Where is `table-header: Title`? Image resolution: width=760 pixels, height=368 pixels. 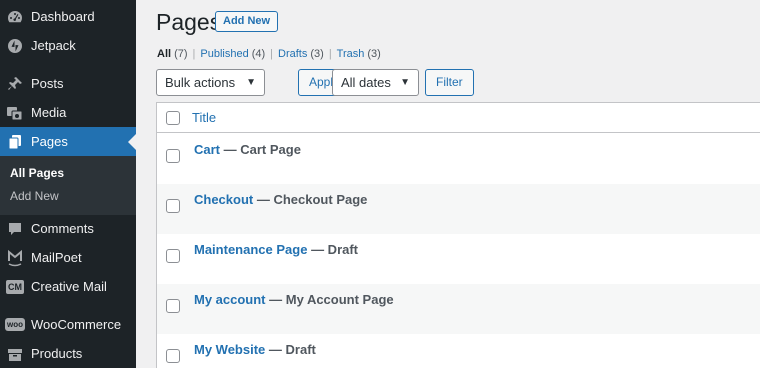 table-header: Title is located at coordinates (458, 118).